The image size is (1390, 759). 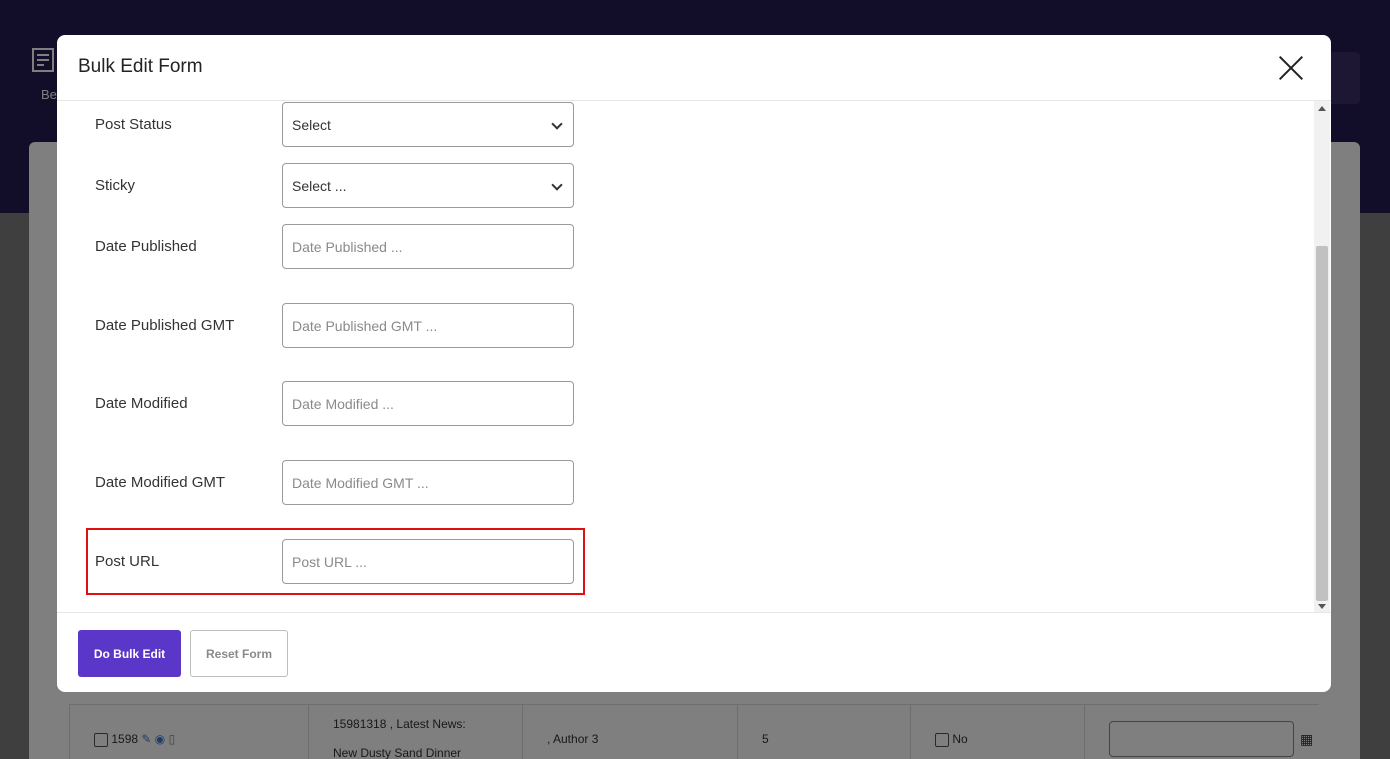 I want to click on post-status-select: Select, so click(x=428, y=124).